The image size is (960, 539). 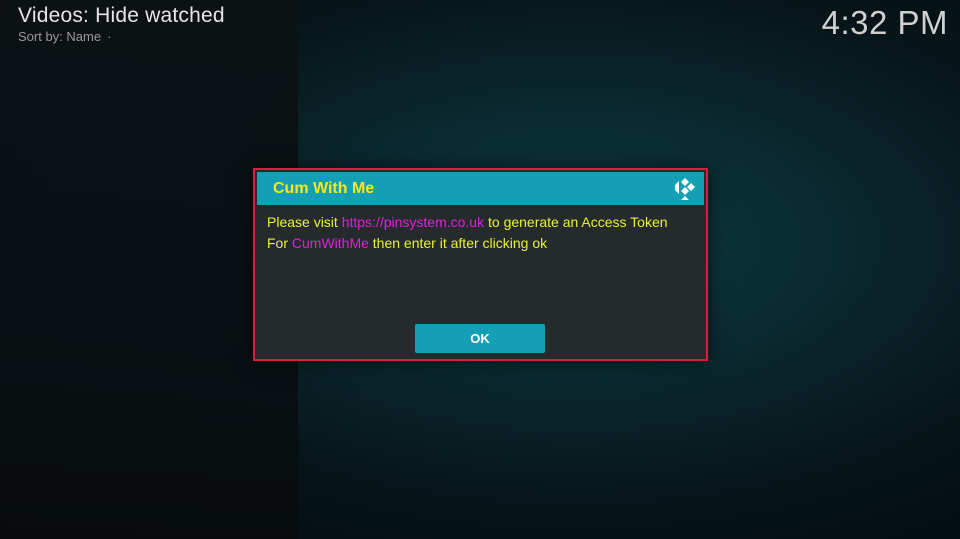 I want to click on addon-name: CumWithMe, so click(x=330, y=243).